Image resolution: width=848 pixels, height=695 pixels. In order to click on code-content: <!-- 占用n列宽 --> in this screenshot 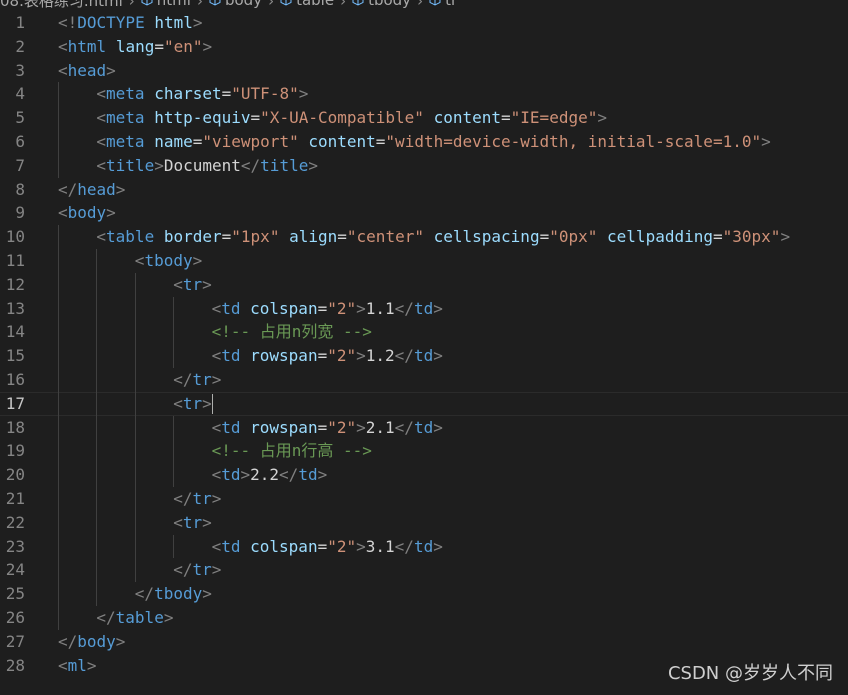, I will do `click(292, 332)`.